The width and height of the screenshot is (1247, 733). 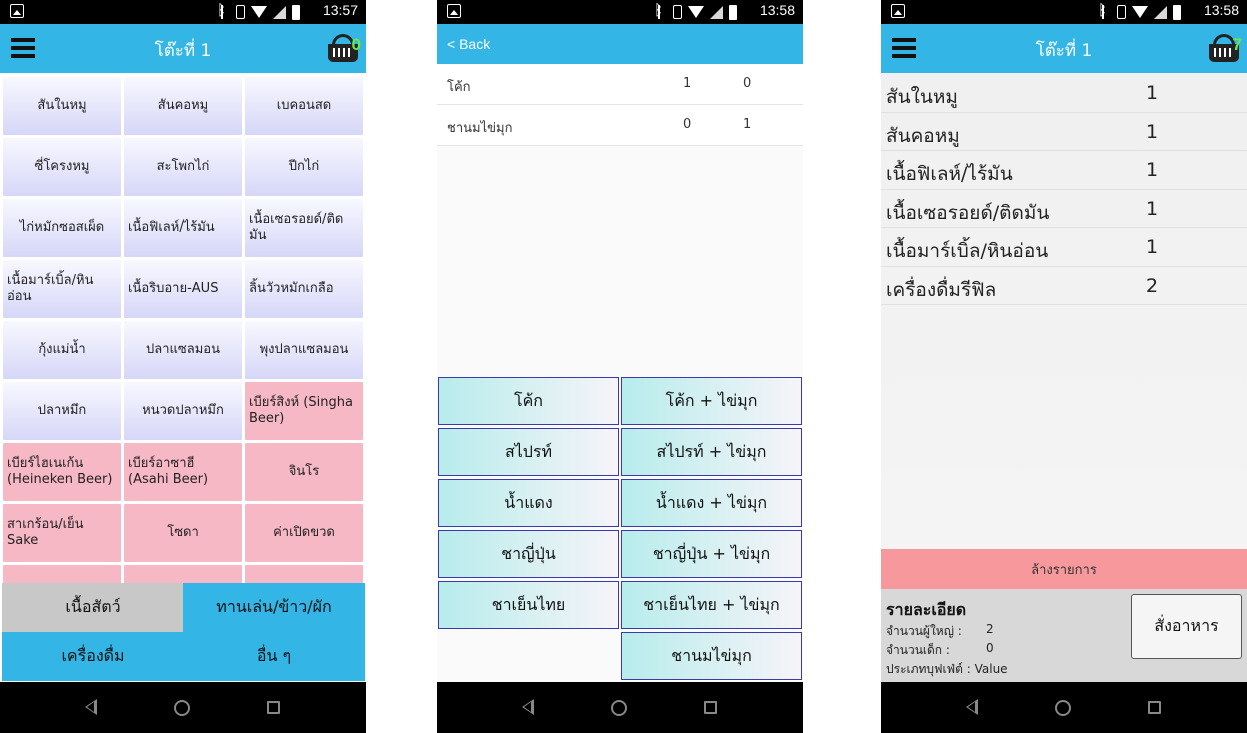 What do you see at coordinates (62, 533) in the screenshot?
I see `menu-item-button: สาเกร้อน/เย็น Sake` at bounding box center [62, 533].